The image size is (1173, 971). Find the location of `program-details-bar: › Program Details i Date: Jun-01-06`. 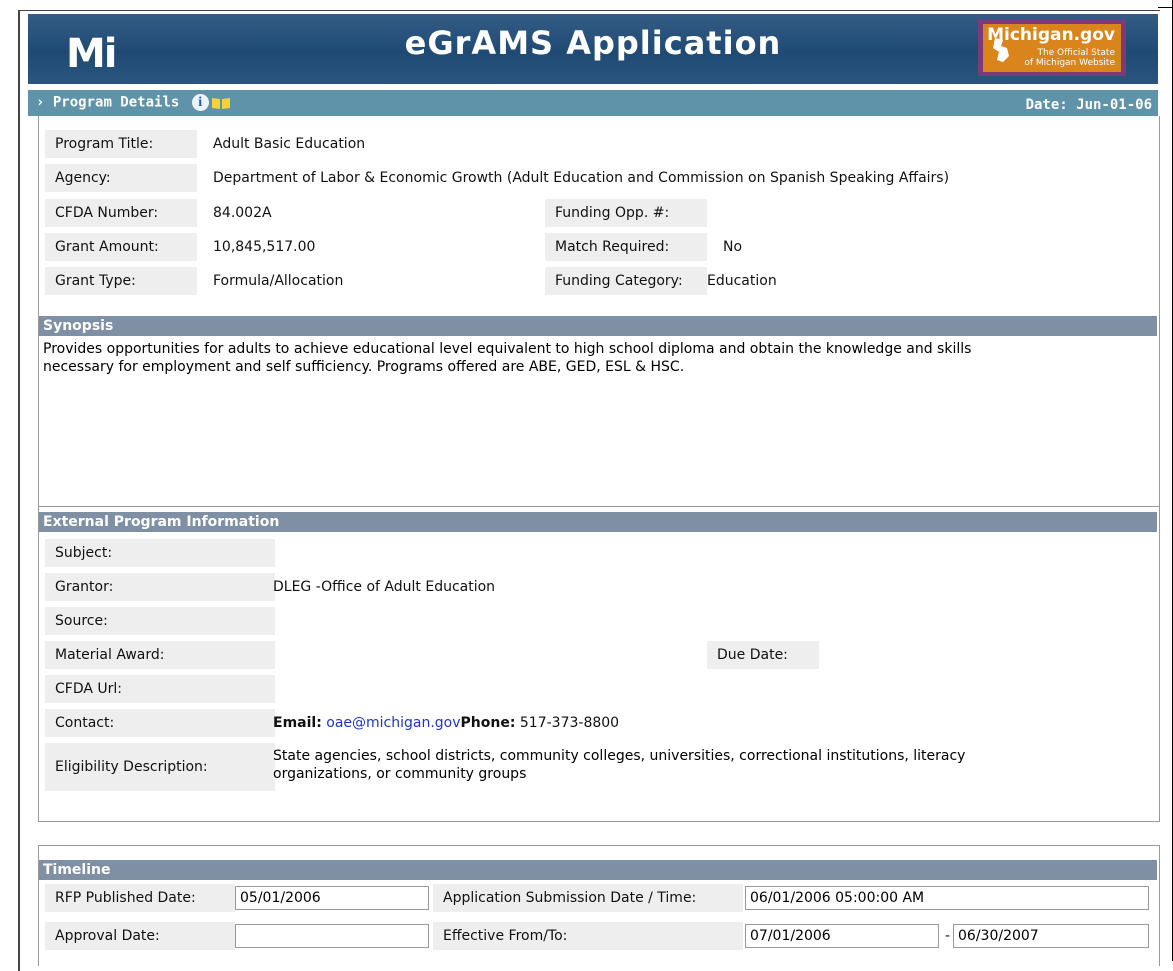

program-details-bar: › Program Details i Date: Jun-01-06 is located at coordinates (593, 103).